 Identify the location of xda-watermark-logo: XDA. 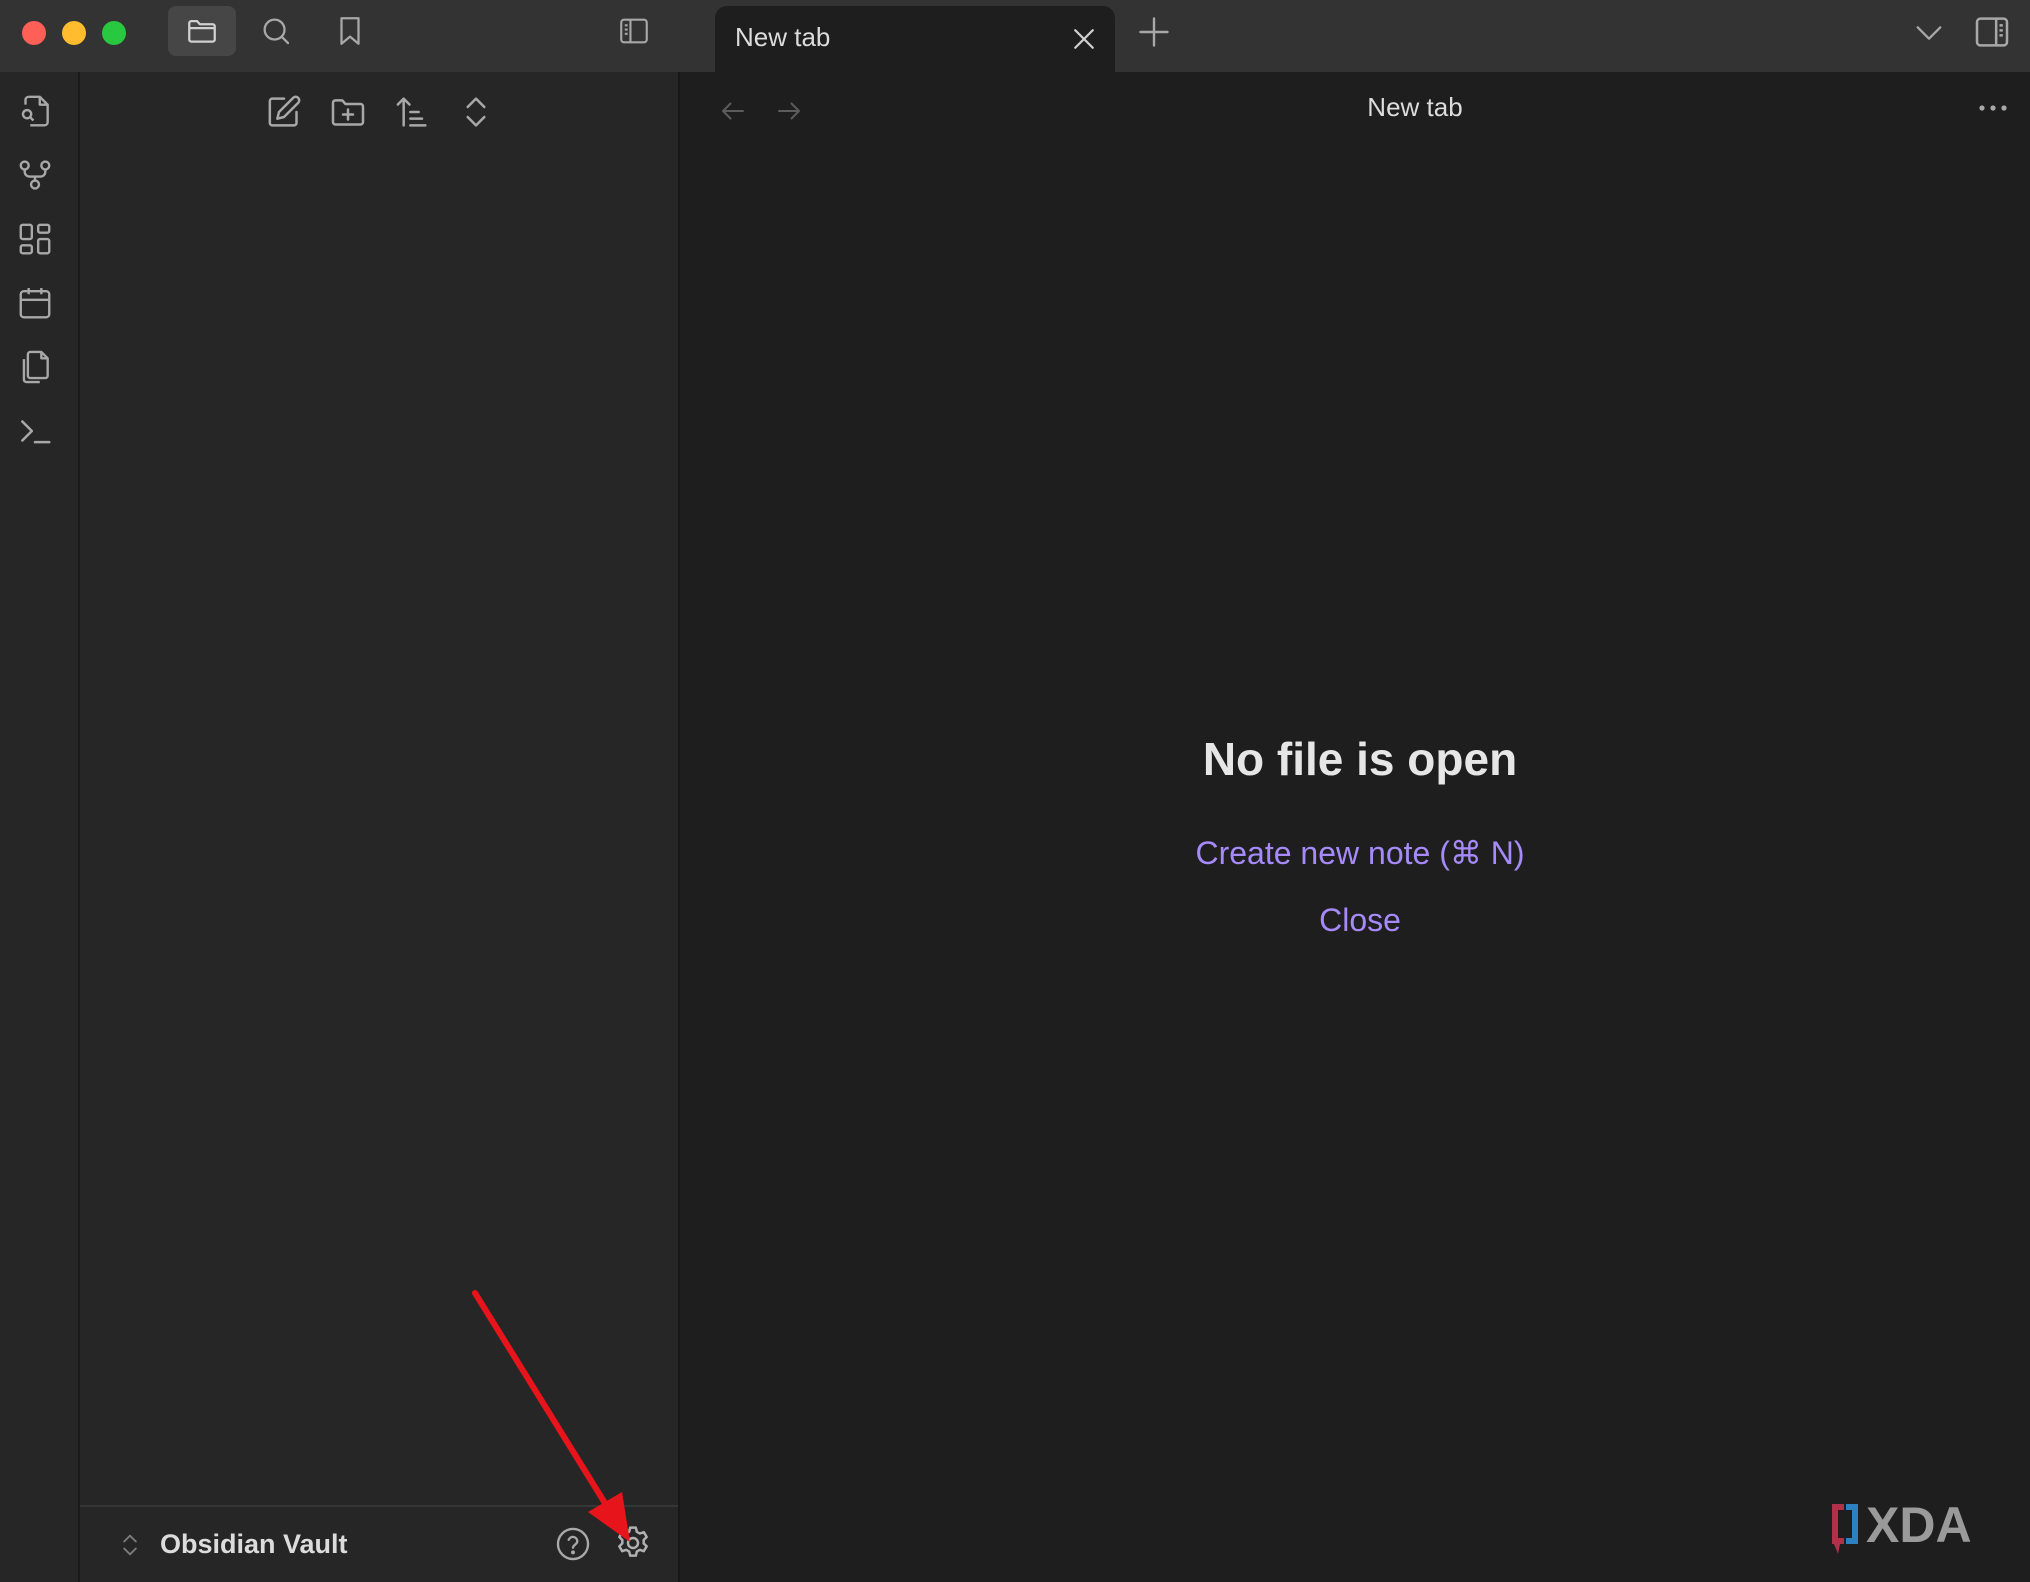
(1902, 1525).